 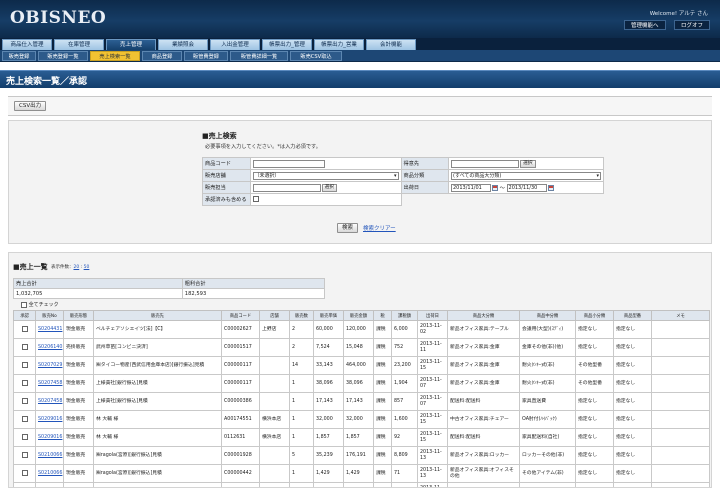 I want to click on approve-cell, so click(x=24, y=365).